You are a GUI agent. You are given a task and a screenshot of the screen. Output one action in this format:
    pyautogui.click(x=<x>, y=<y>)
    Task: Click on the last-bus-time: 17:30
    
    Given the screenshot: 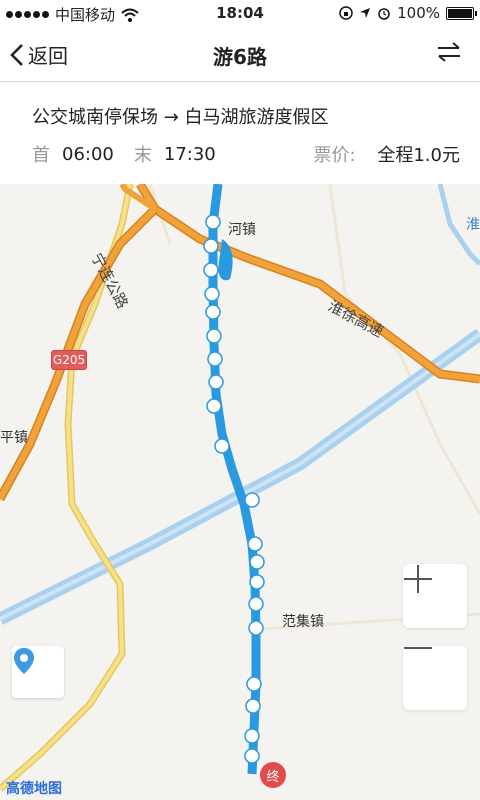 What is the action you would take?
    pyautogui.click(x=189, y=154)
    